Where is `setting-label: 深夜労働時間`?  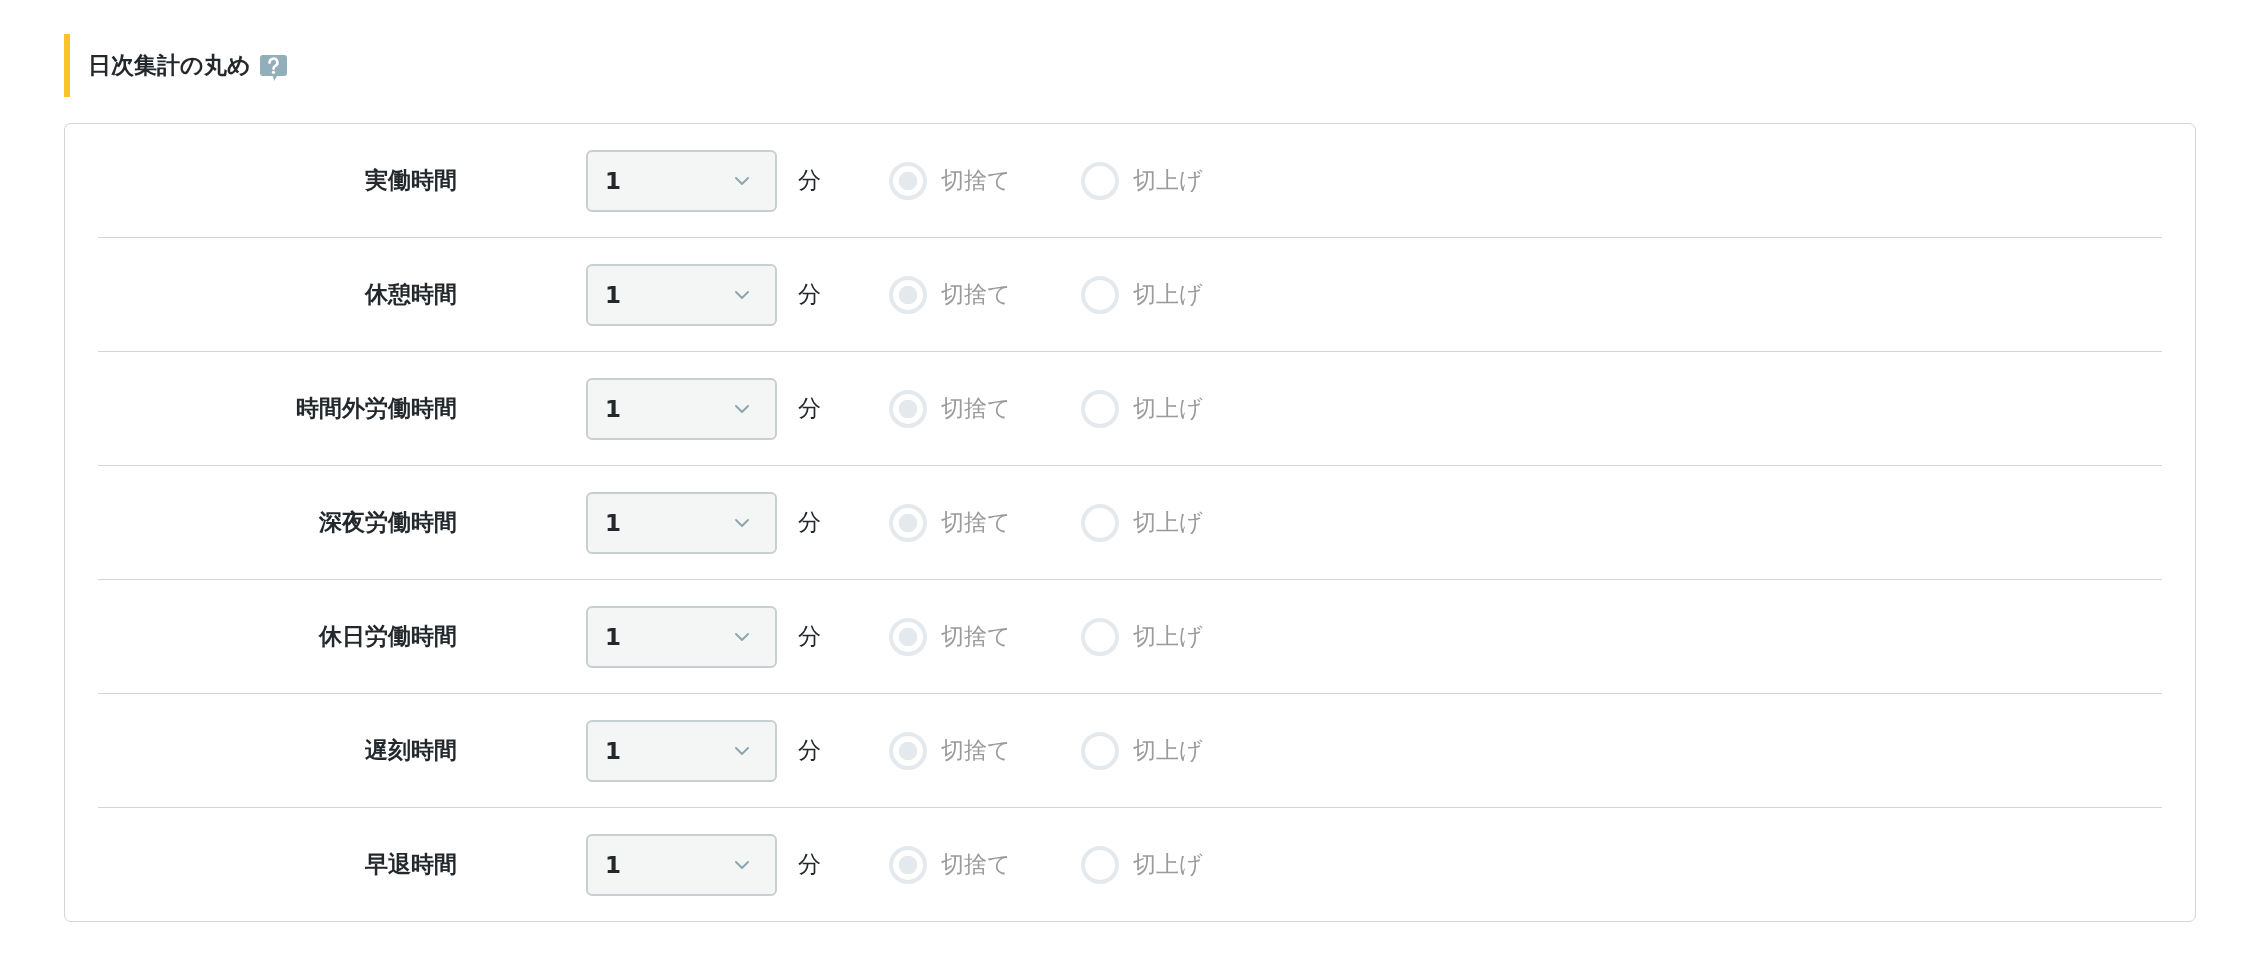 setting-label: 深夜労働時間 is located at coordinates (387, 522).